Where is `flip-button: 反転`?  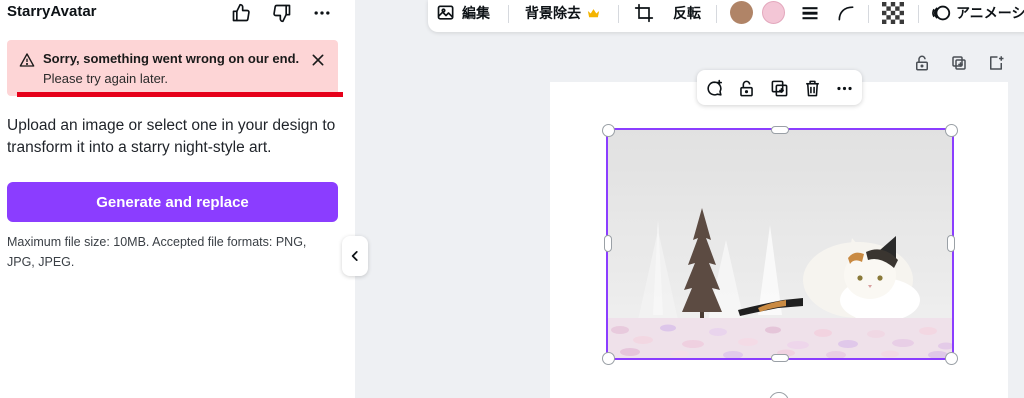
flip-button: 反転 is located at coordinates (687, 13).